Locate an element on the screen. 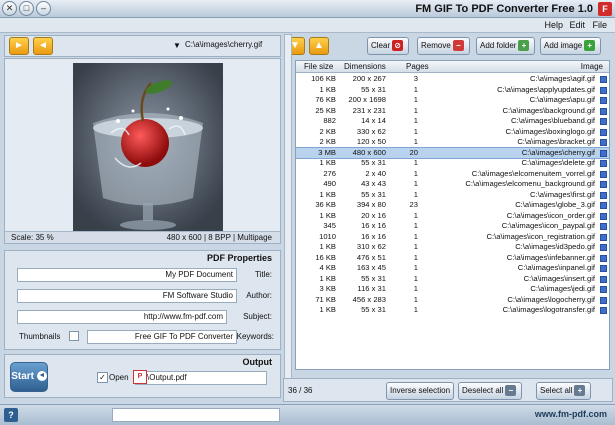  cherry-splash-image is located at coordinates (148, 148).